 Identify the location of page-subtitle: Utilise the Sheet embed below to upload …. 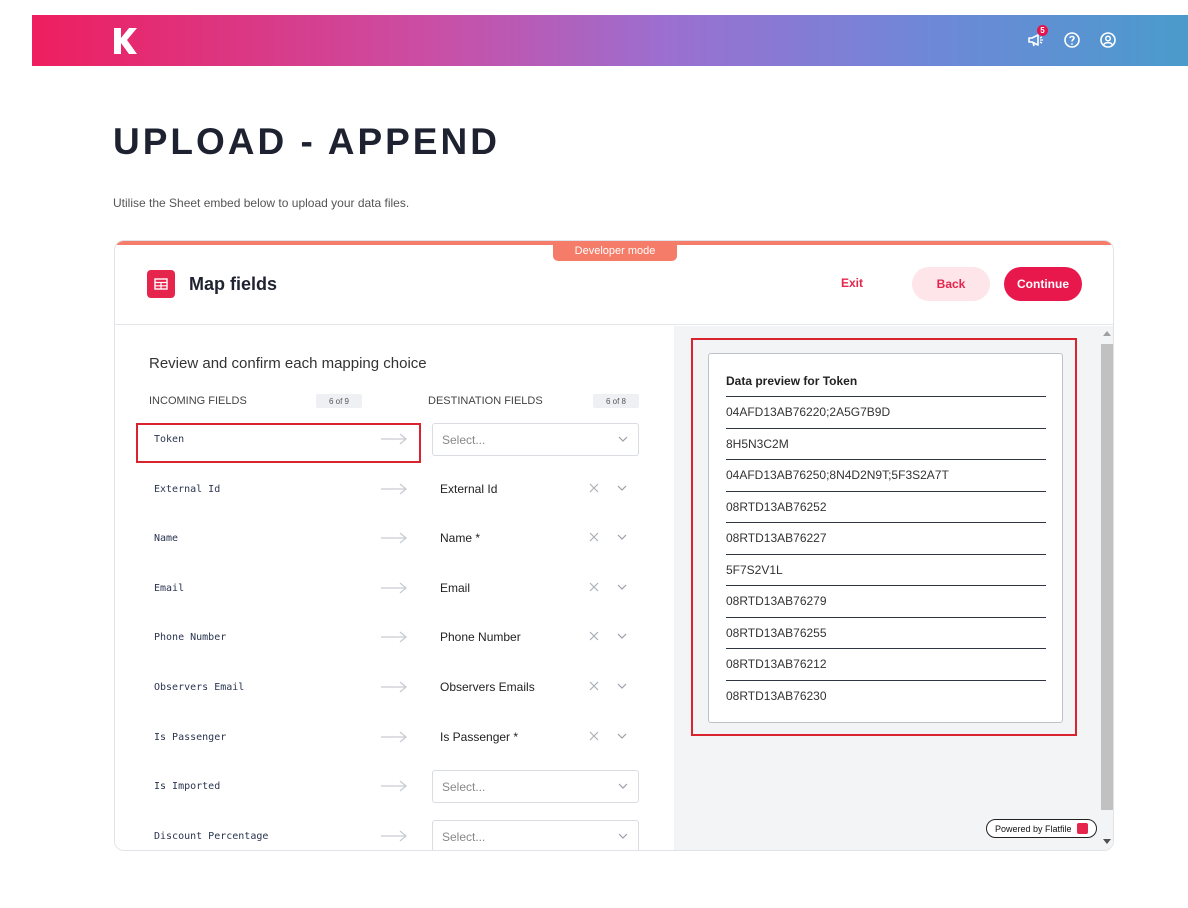
(261, 203).